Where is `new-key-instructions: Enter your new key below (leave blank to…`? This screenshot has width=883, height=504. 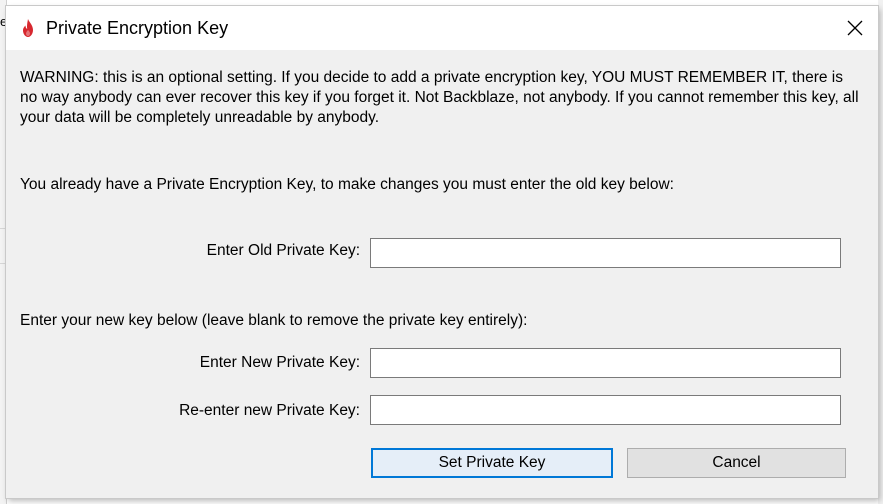 new-key-instructions: Enter your new key below (leave blank to… is located at coordinates (274, 320).